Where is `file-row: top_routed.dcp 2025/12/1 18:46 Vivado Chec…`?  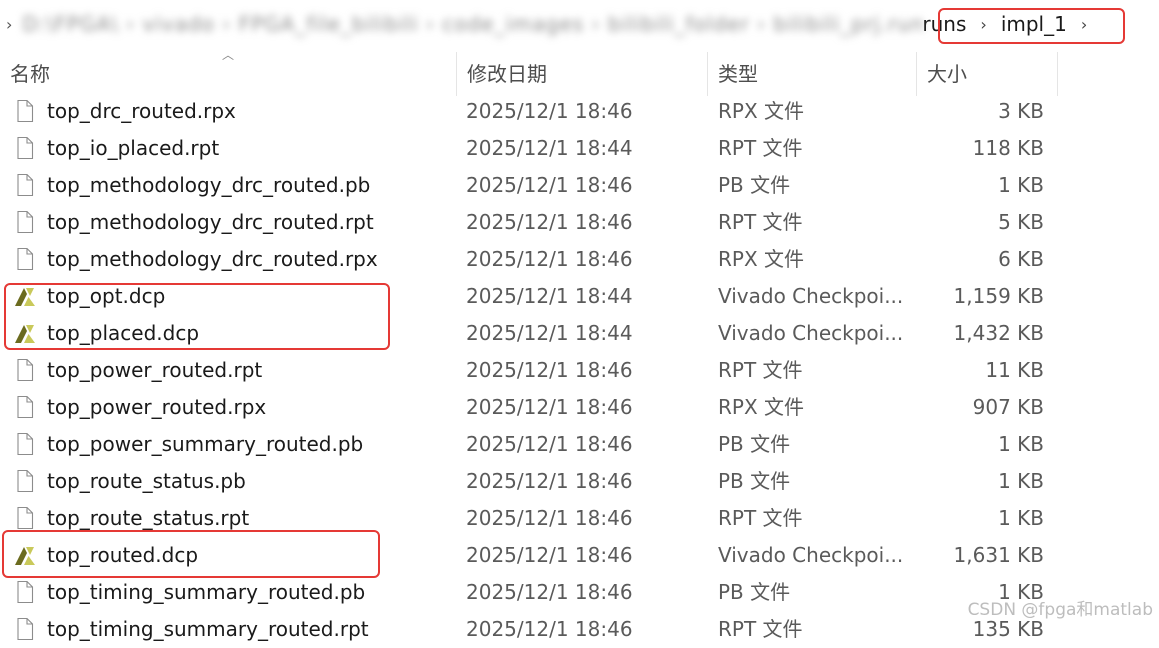 file-row: top_routed.dcp 2025/12/1 18:46 Vivado Chec… is located at coordinates (579, 555).